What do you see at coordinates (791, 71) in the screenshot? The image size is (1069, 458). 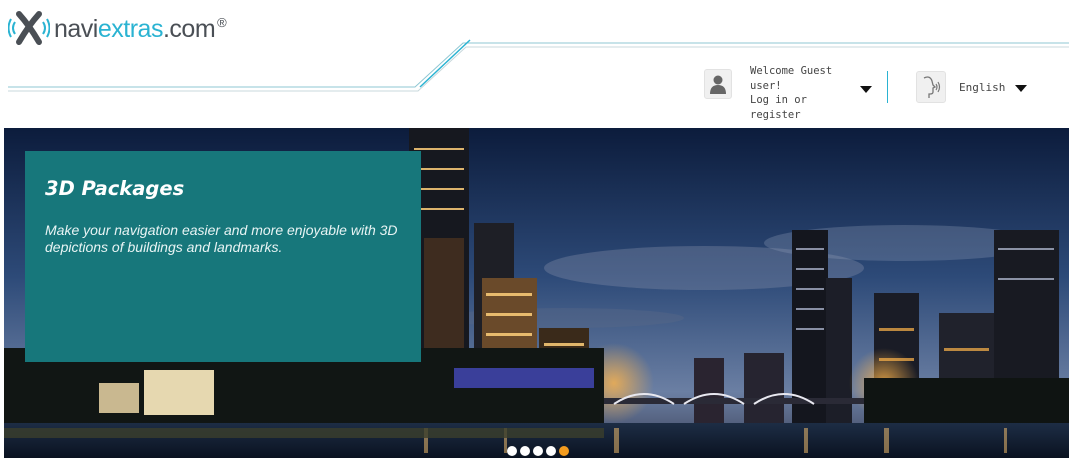 I see `welcome-line: Welcome Guest` at bounding box center [791, 71].